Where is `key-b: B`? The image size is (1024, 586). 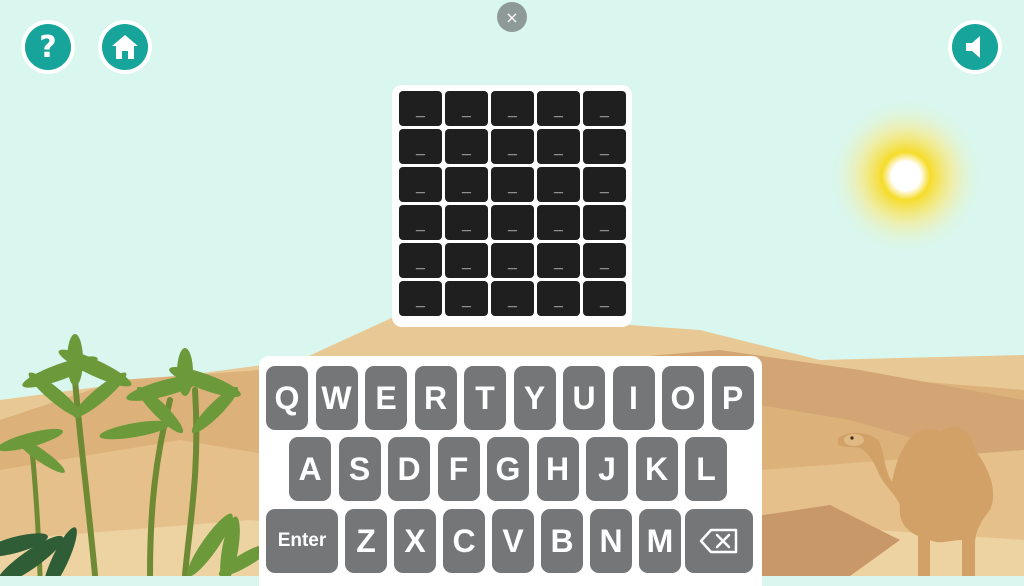 key-b: B is located at coordinates (562, 541).